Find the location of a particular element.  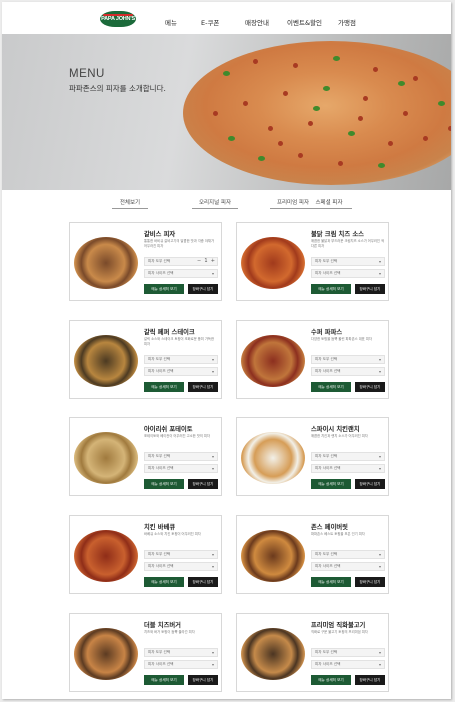

dough-select: 피자 도우 선택 −1 + is located at coordinates (181, 261).